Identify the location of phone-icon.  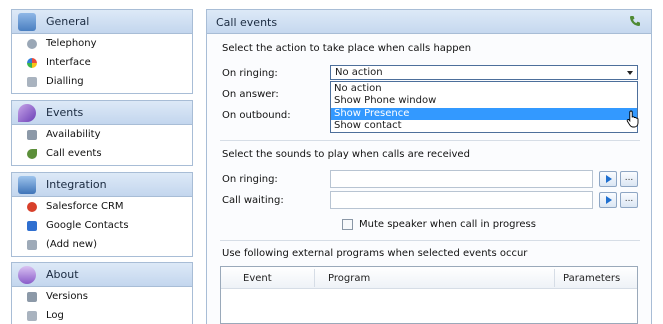
(635, 21).